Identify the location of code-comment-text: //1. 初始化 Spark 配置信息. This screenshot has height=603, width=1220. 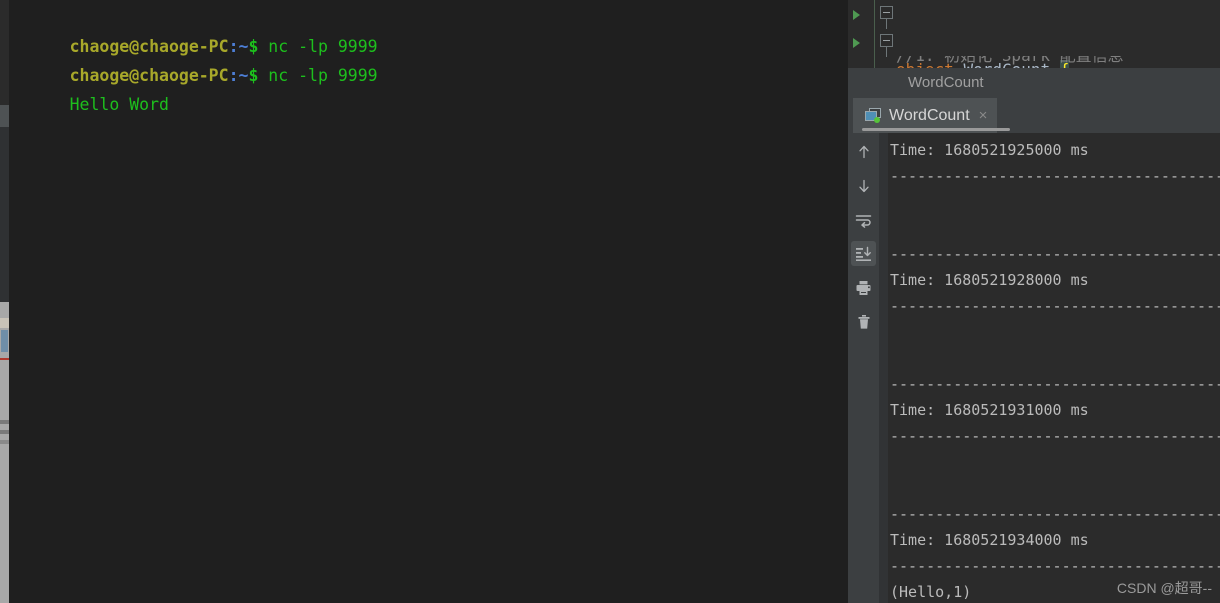
(1058, 62).